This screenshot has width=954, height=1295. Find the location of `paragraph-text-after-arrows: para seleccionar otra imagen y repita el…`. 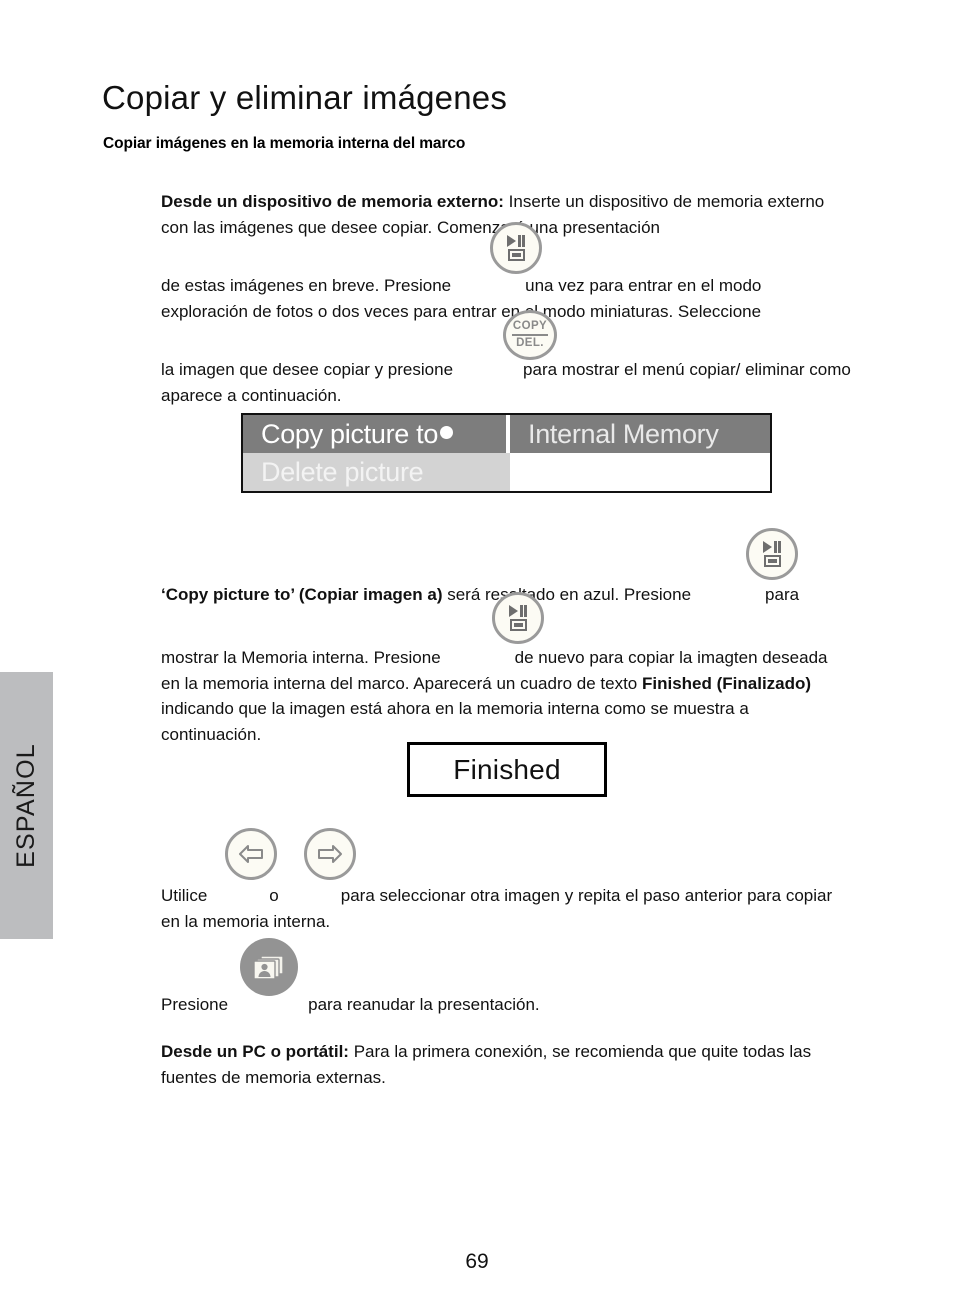

paragraph-text-after-arrows: para seleccionar otra imagen y repita el… is located at coordinates (497, 908).